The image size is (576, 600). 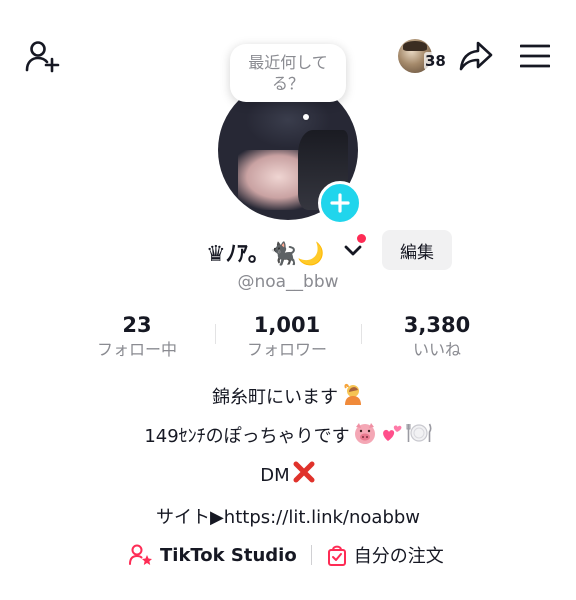 I want to click on status-bubble-text: 最近何してる？, so click(x=288, y=73).